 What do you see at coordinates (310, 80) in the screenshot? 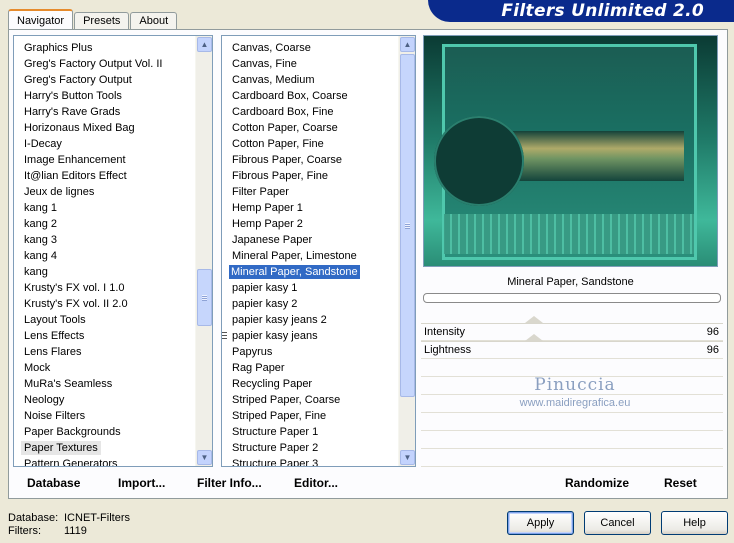
I see `list-item: Canvas, Medium` at bounding box center [310, 80].